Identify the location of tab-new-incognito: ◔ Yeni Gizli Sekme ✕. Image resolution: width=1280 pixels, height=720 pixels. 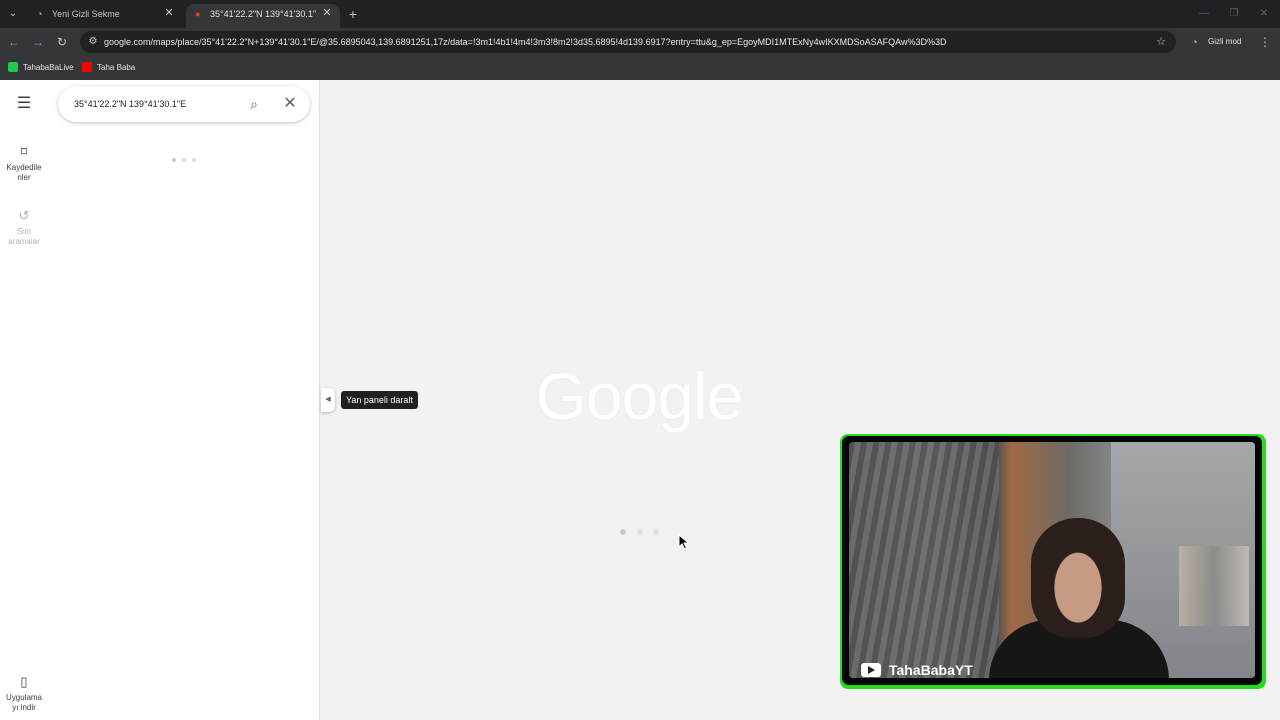
(105, 16).